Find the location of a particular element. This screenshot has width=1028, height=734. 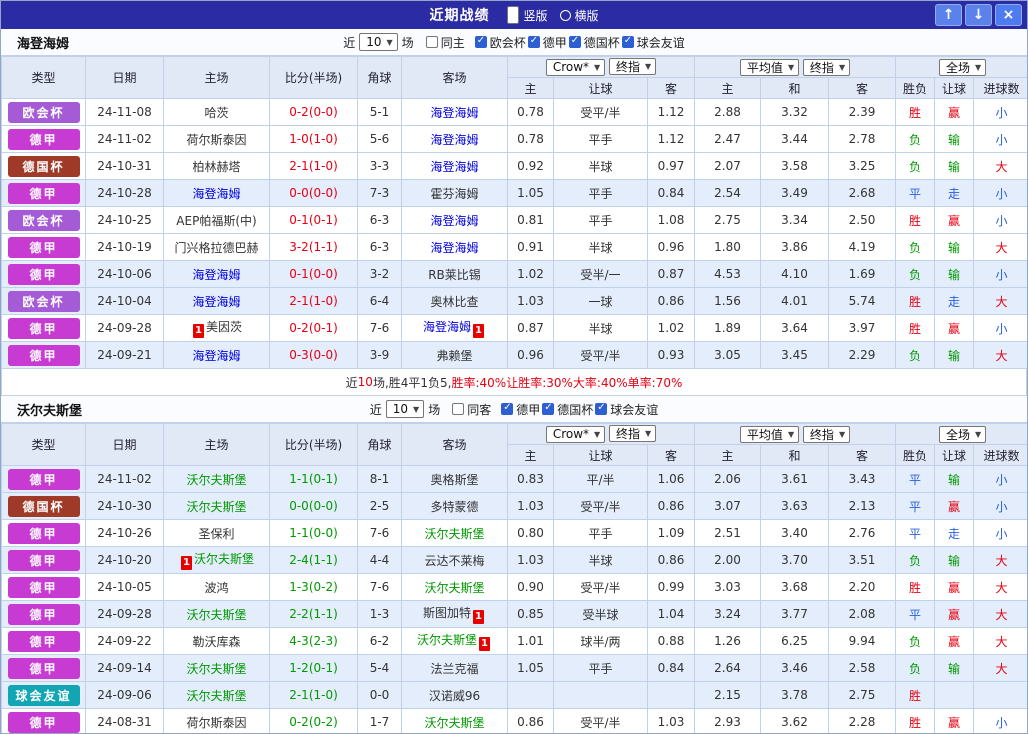

score-cell: 2-1(1-0) is located at coordinates (313, 695).